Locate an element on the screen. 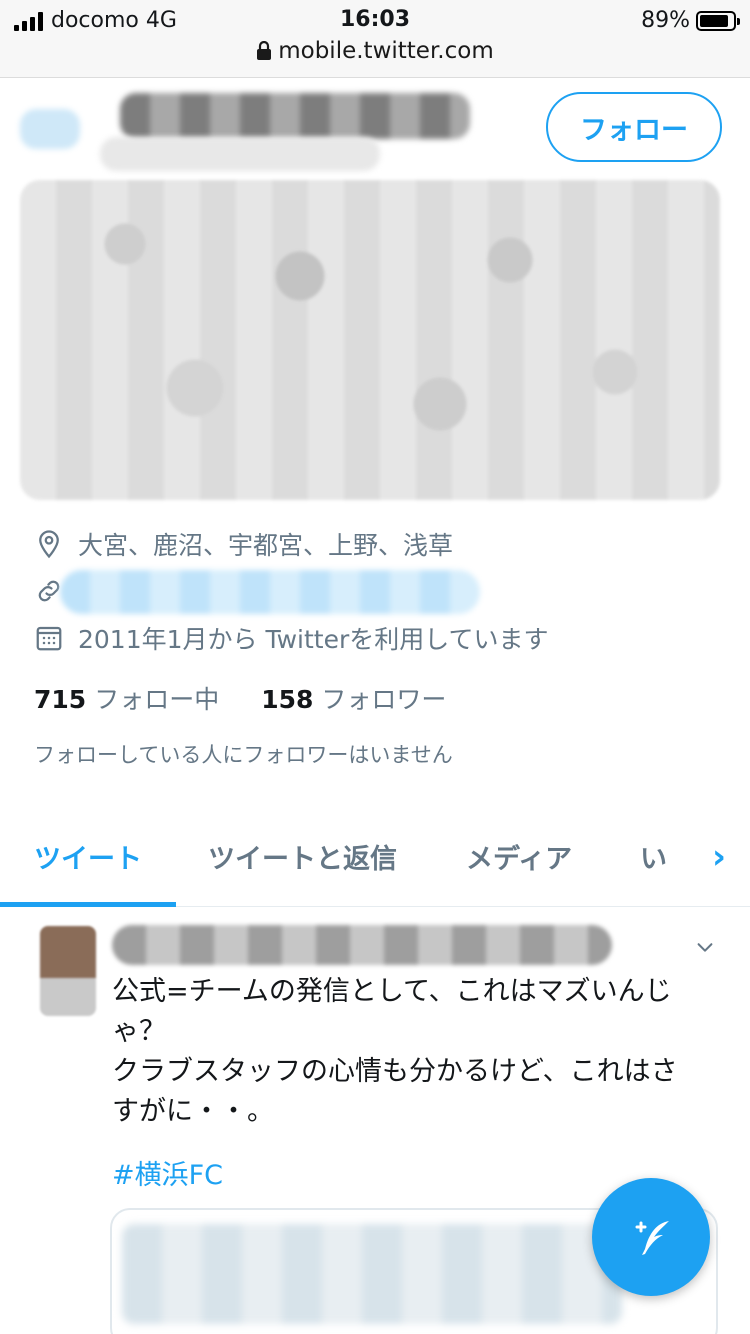 This screenshot has width=750, height=1334. compose-tweet-icon is located at coordinates (652, 1238).